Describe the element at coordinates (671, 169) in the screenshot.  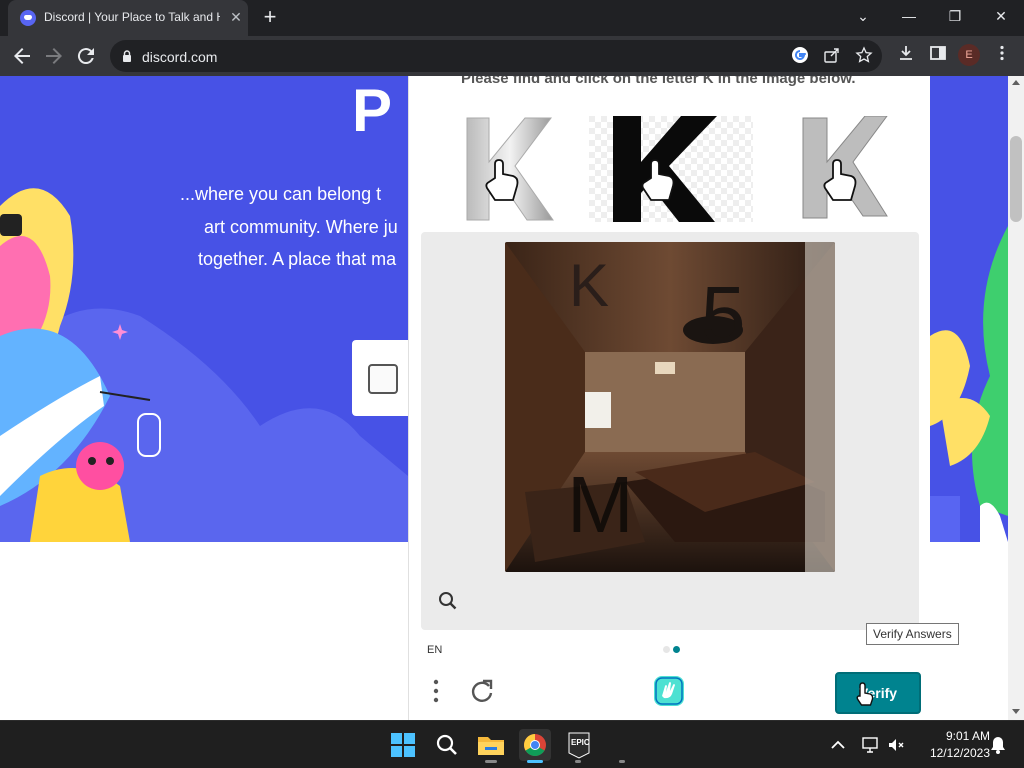
I see `example-image-k-black` at that location.